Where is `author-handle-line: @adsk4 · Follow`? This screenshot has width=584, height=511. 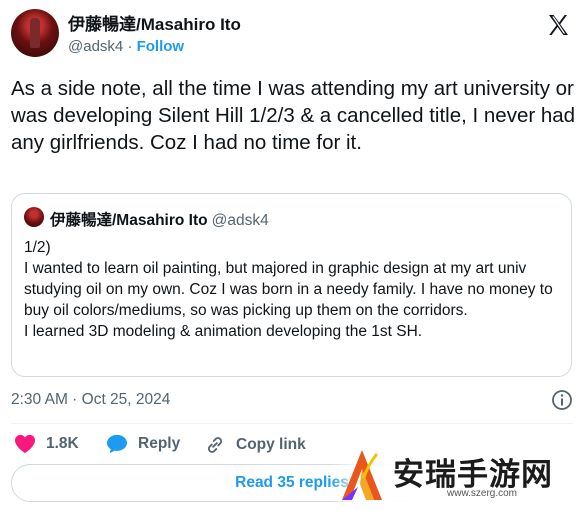
author-handle-line: @adsk4 · Follow is located at coordinates (126, 46).